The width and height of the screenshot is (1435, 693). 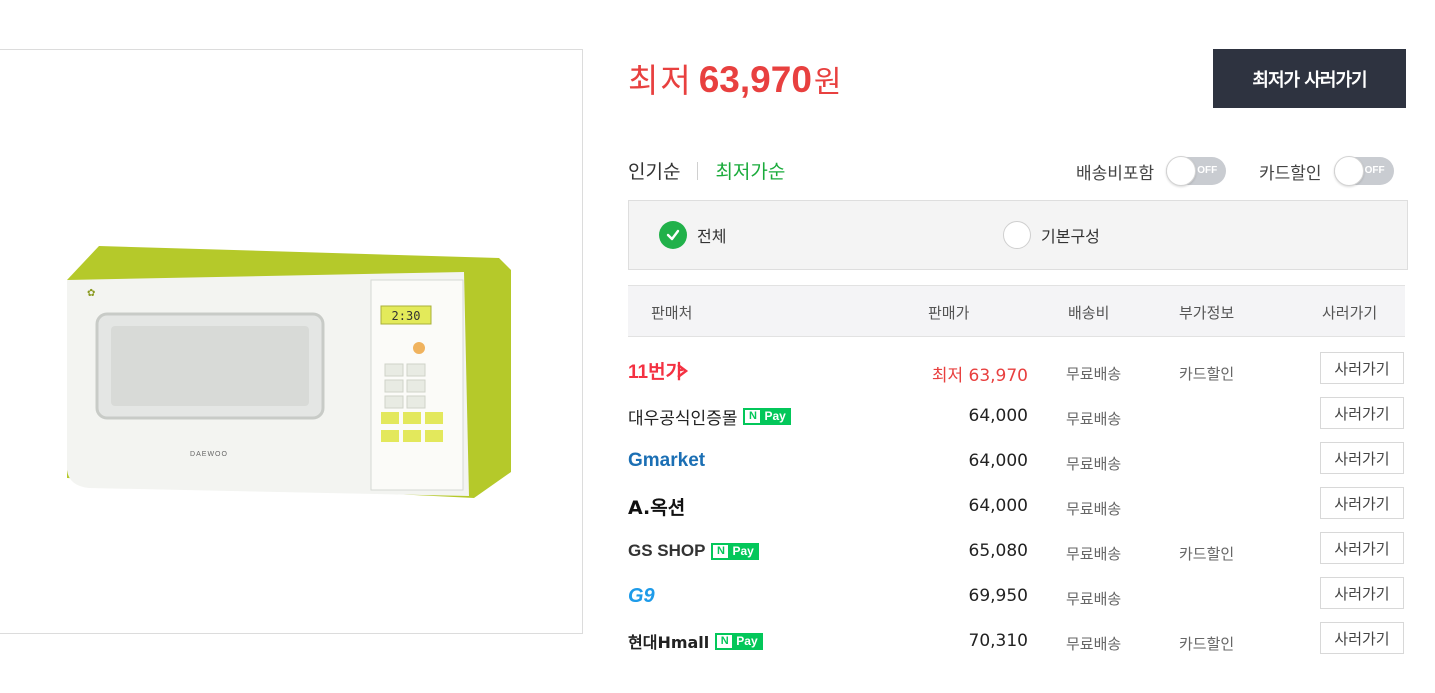 I want to click on table-row: G9 69,950 무료배송 사러가기, so click(x=1016, y=599).